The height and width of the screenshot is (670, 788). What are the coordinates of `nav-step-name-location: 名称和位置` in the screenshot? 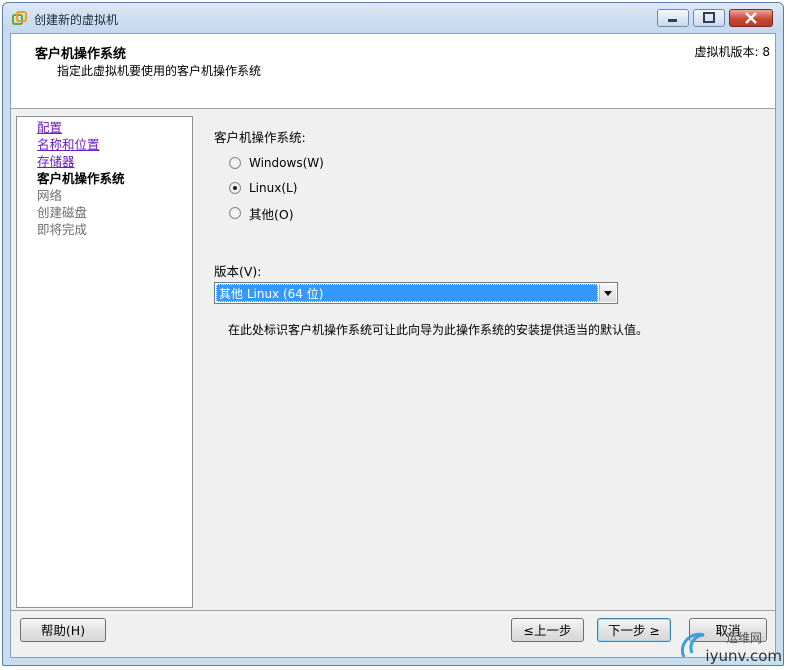 It's located at (68, 144).